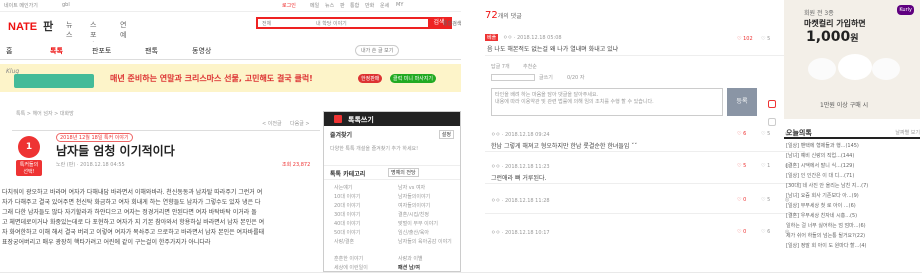  Describe the element at coordinates (425, 206) in the screenshot. I see `category-item: 여자들의이야기` at that location.